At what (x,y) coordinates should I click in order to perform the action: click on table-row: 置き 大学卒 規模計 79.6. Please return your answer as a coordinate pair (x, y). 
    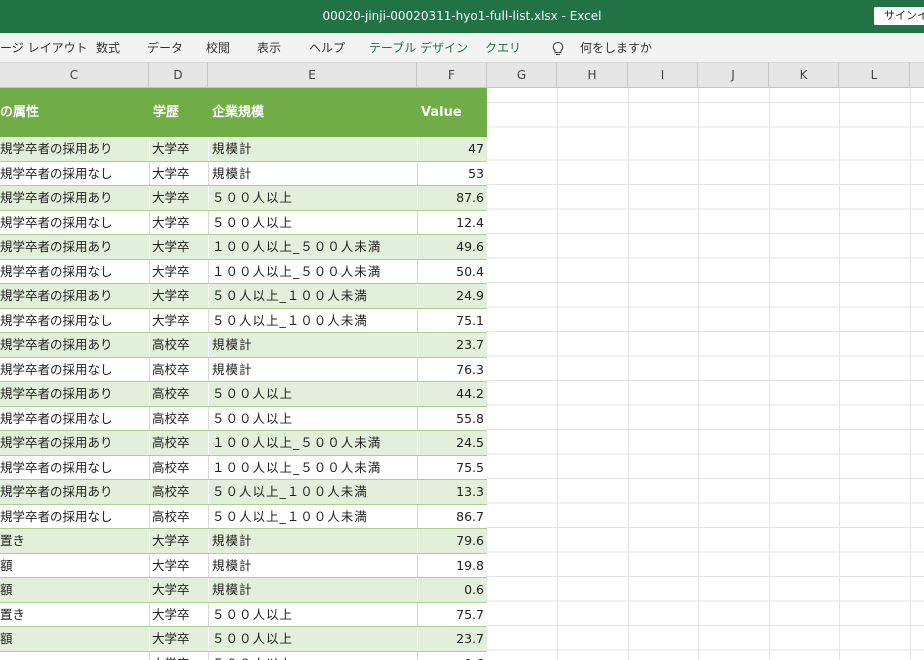
    Looking at the image, I should click on (243, 541).